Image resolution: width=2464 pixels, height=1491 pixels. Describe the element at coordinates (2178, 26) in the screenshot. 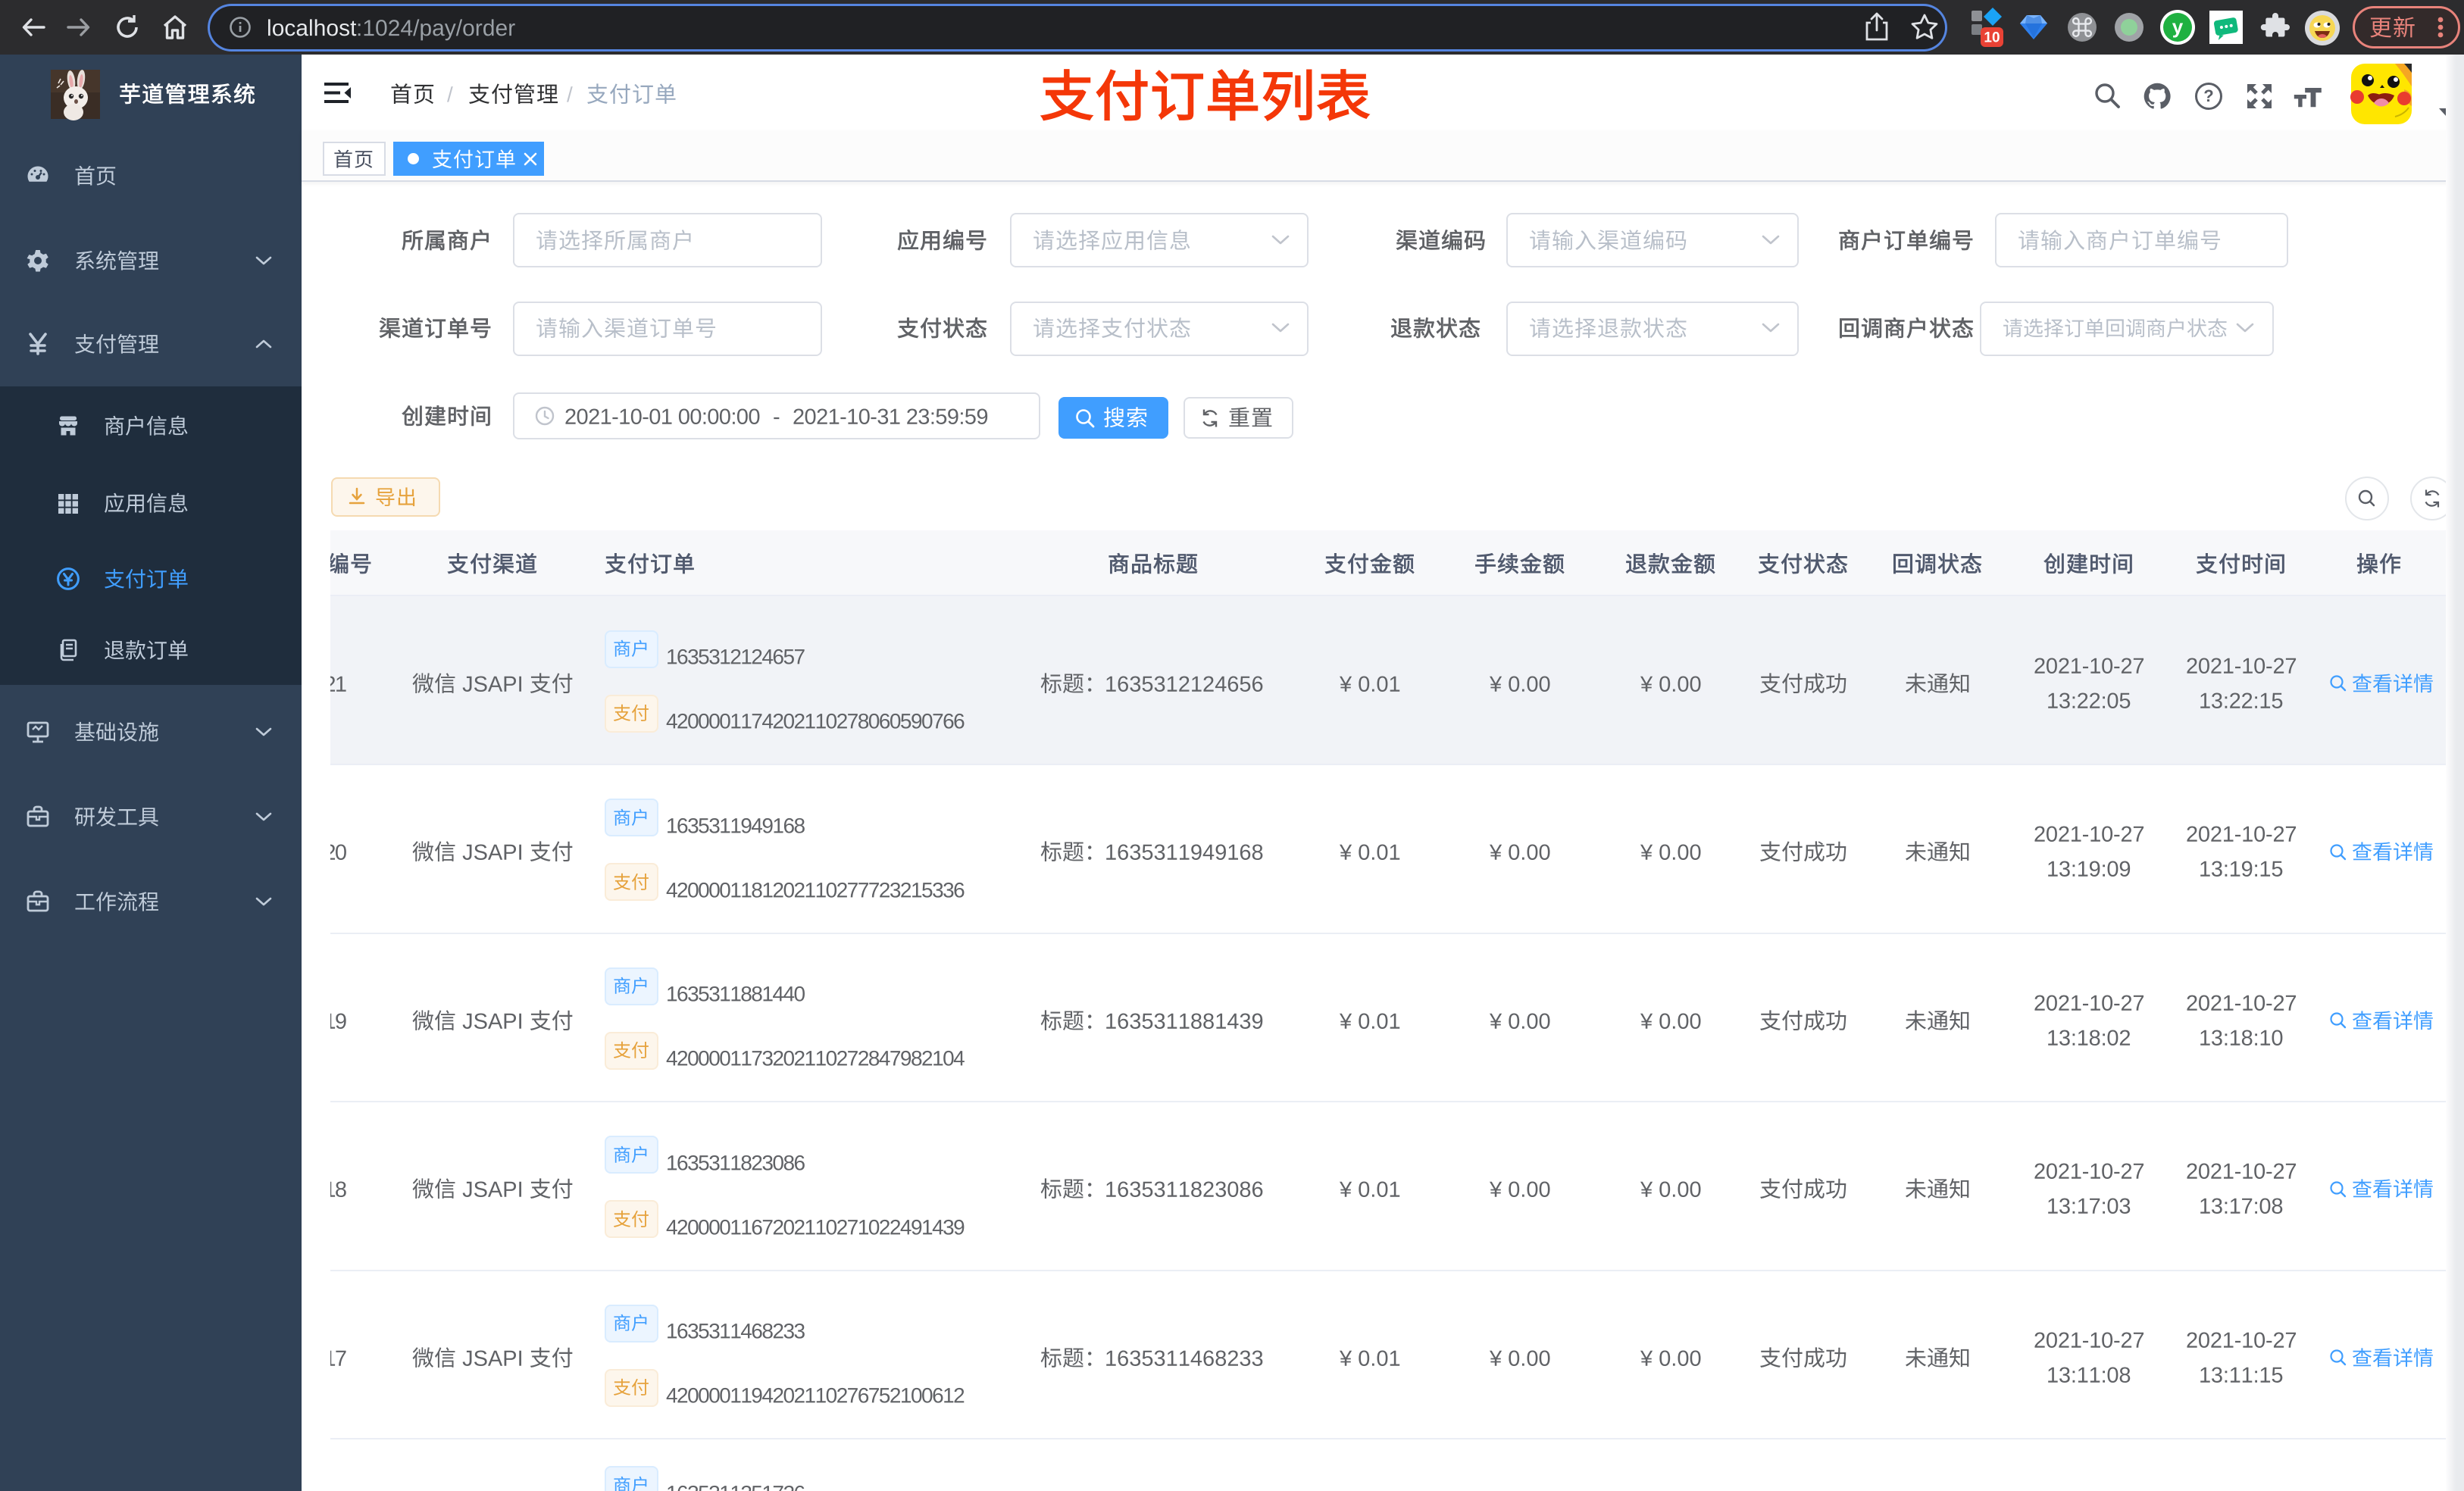

I see `svg-text: y` at that location.